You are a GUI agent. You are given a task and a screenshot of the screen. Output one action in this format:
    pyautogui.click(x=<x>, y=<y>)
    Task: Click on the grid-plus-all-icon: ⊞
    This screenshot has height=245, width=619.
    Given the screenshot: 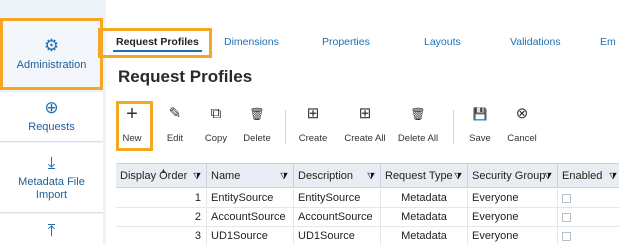 What is the action you would take?
    pyautogui.click(x=365, y=113)
    